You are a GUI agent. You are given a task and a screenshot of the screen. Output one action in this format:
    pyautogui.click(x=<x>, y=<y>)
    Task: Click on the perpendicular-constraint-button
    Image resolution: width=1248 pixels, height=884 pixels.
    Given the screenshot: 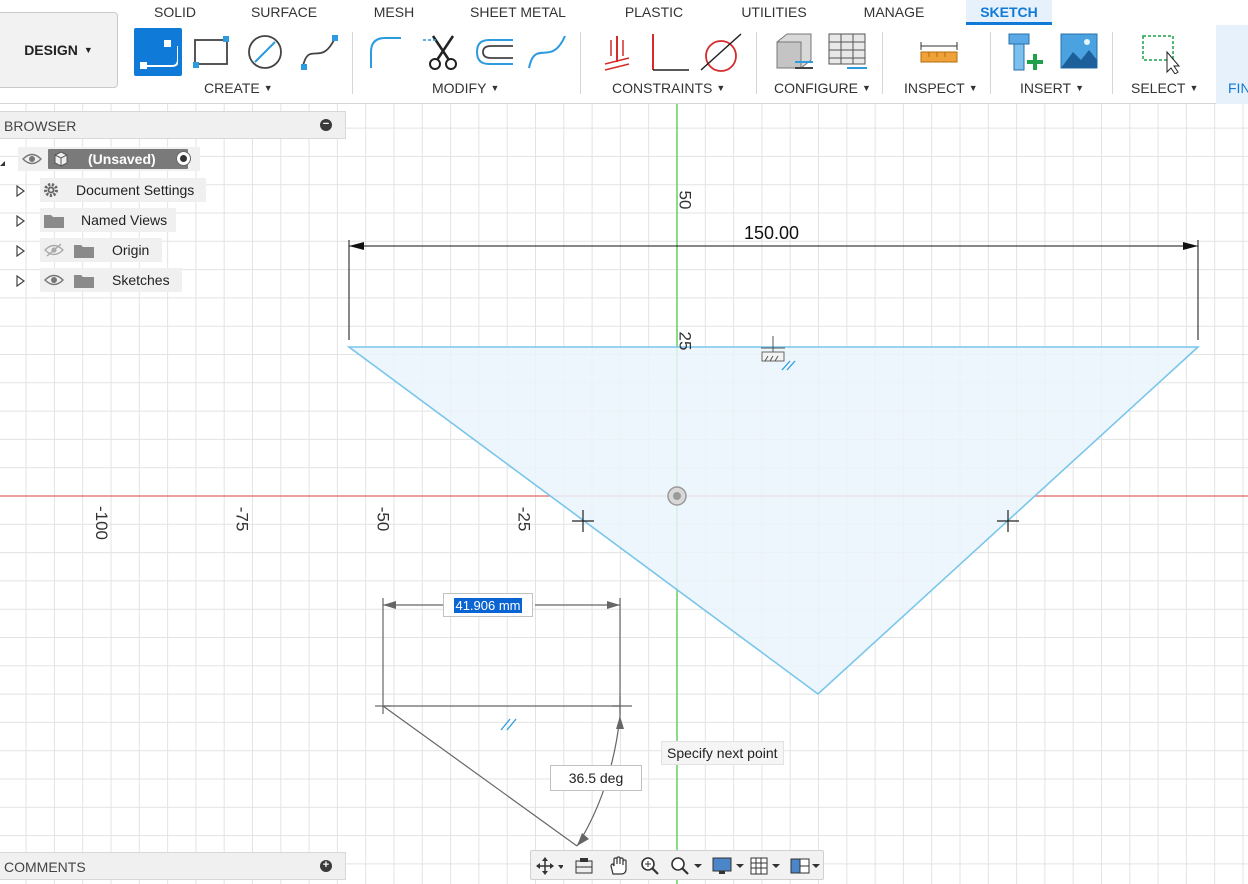 What is the action you would take?
    pyautogui.click(x=667, y=52)
    